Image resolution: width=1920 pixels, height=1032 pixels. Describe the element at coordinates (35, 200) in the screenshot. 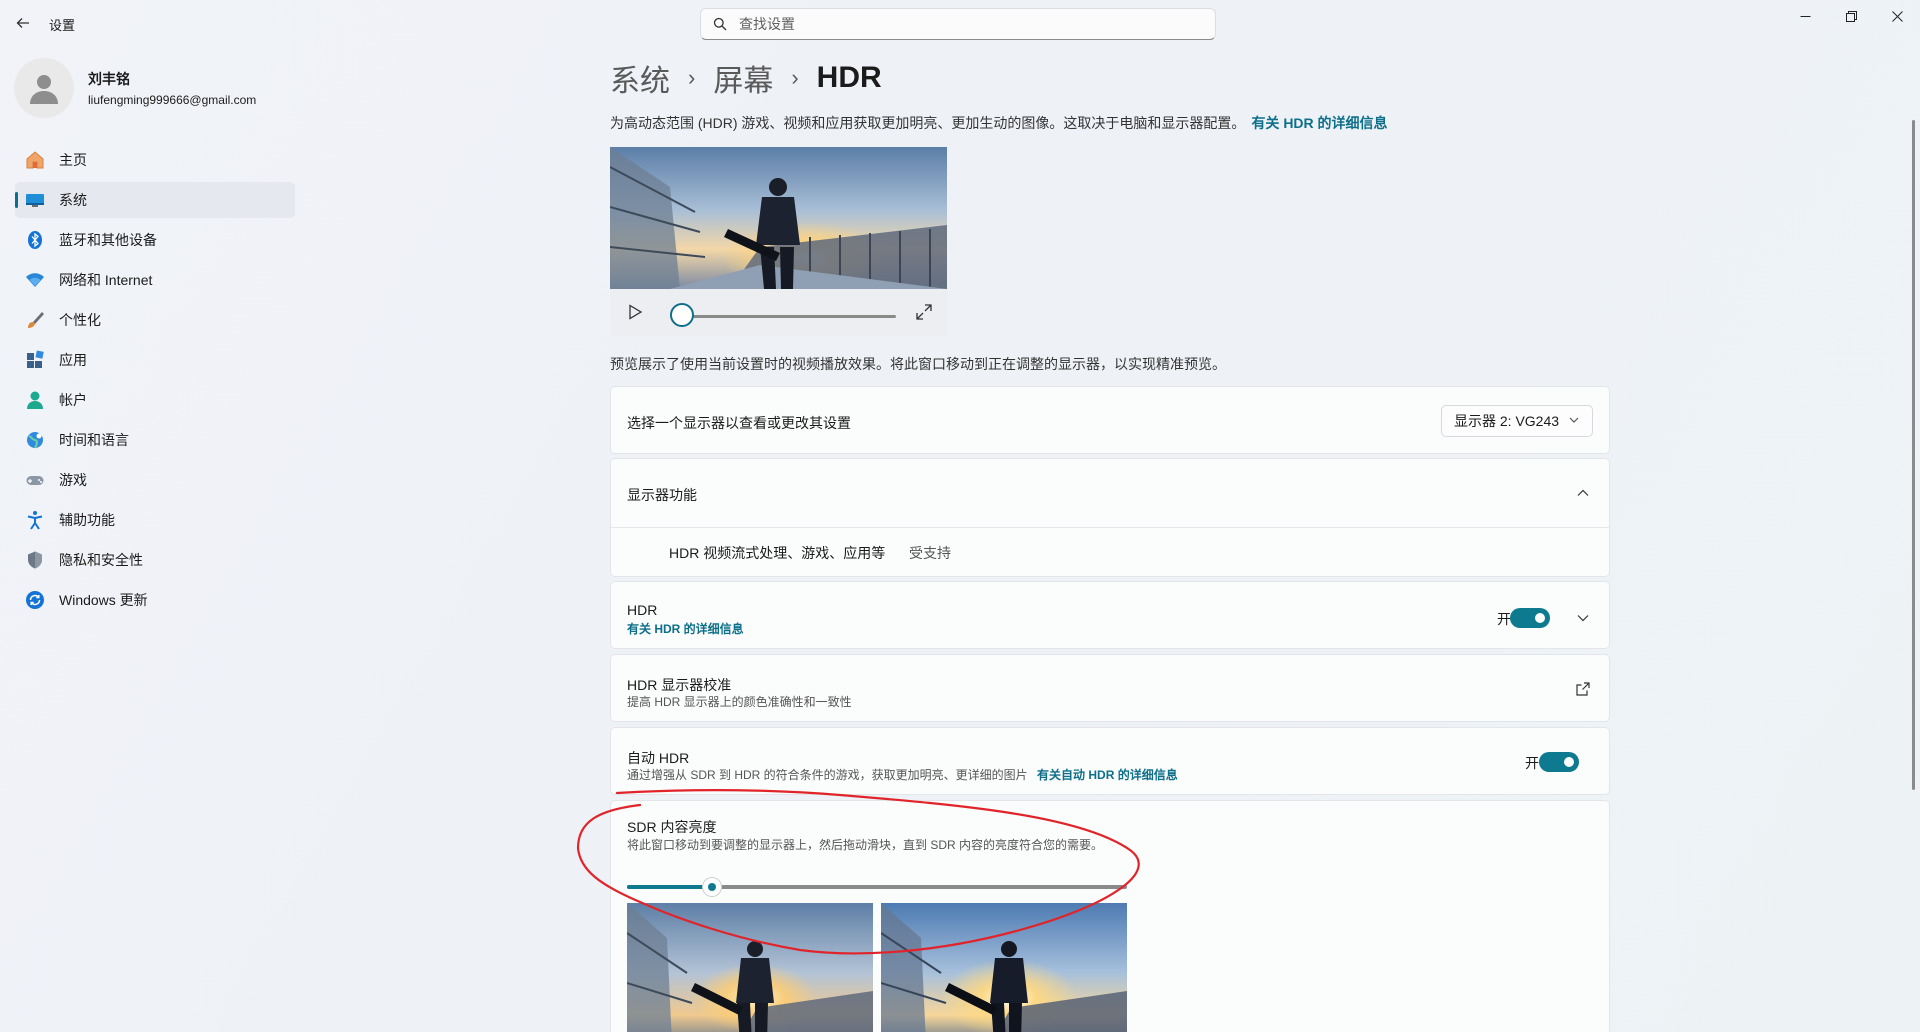

I see `system-icon` at that location.